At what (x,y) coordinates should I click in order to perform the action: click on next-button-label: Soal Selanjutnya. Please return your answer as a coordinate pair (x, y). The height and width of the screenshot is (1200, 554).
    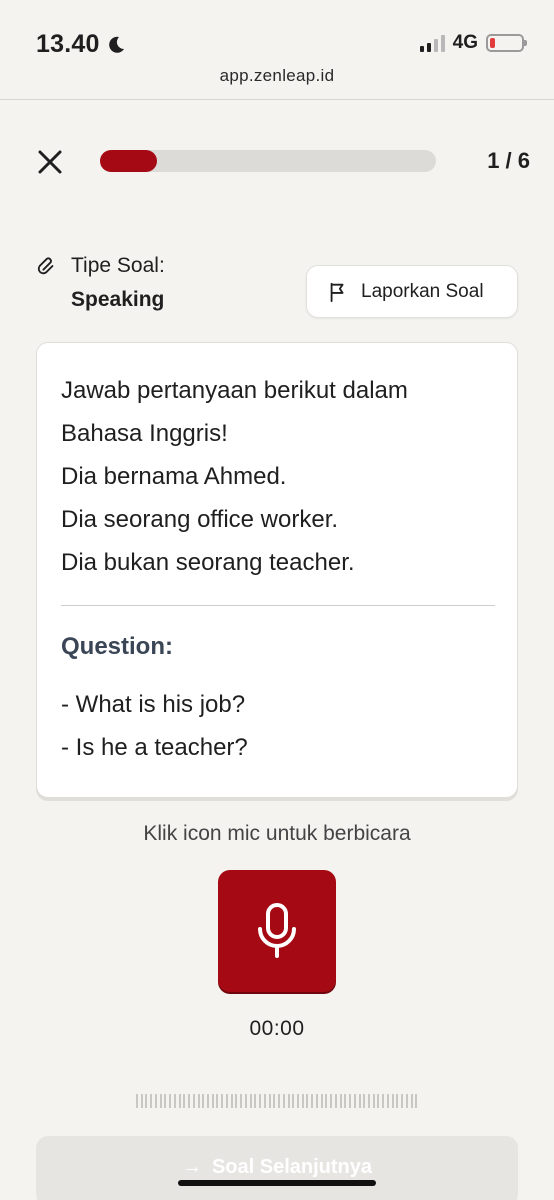
    Looking at the image, I should click on (292, 1167).